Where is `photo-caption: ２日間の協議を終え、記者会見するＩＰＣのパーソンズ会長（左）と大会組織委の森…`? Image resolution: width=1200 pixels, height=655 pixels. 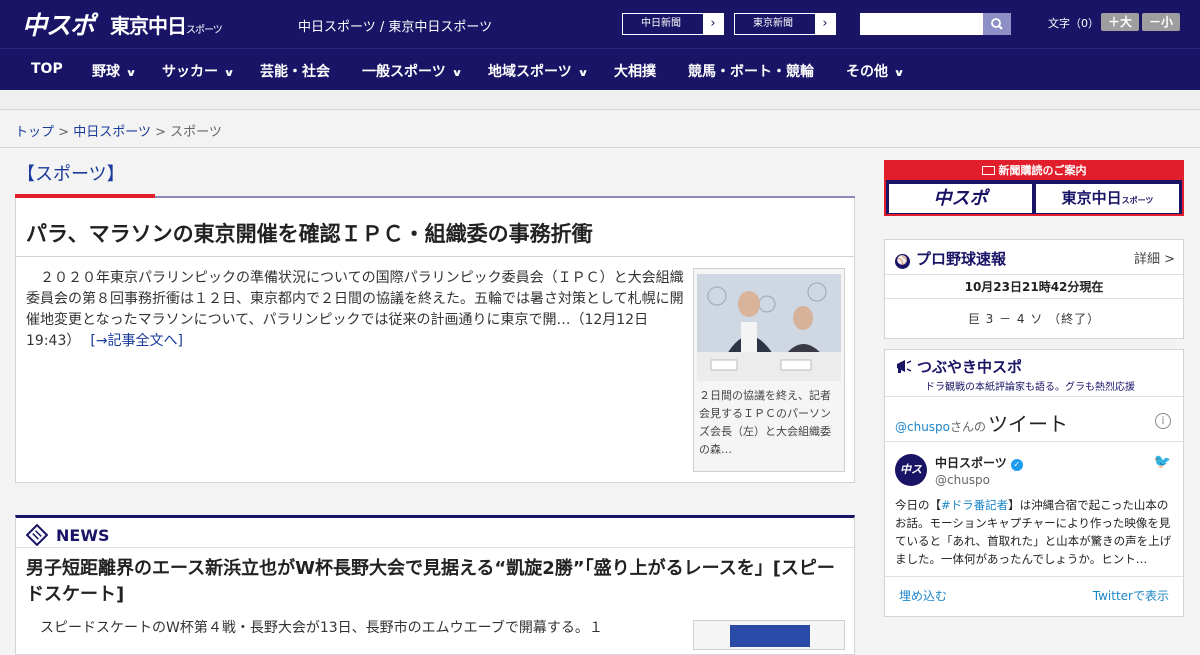
photo-caption: ２日間の協議を終え、記者会見するＩＰＣのパーソンズ会長（左）と大会組織委の森… is located at coordinates (765, 422).